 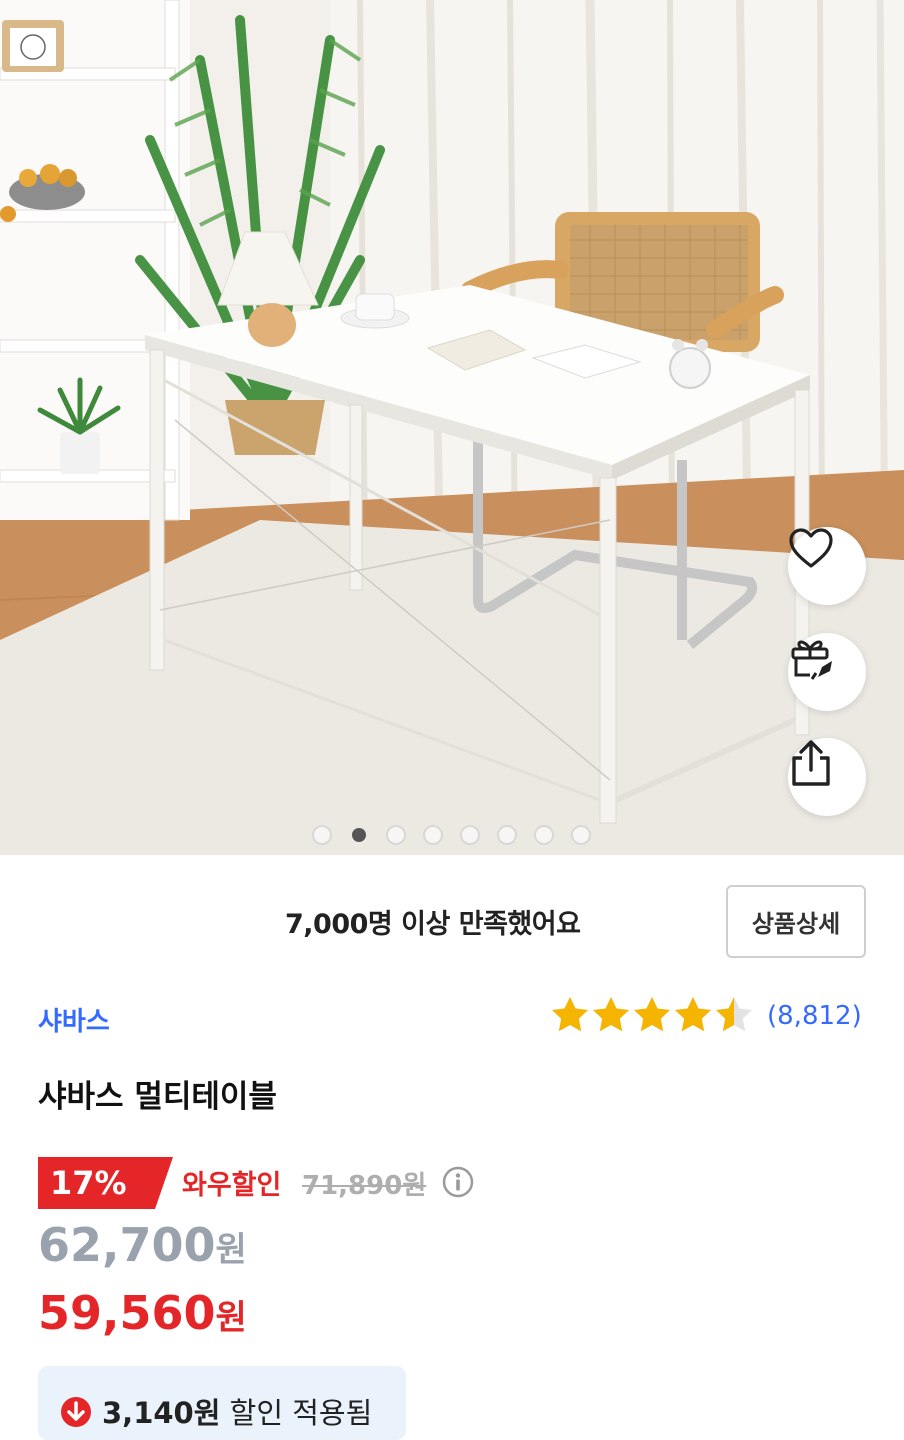 I want to click on gift-rocket-icon, so click(x=811, y=660).